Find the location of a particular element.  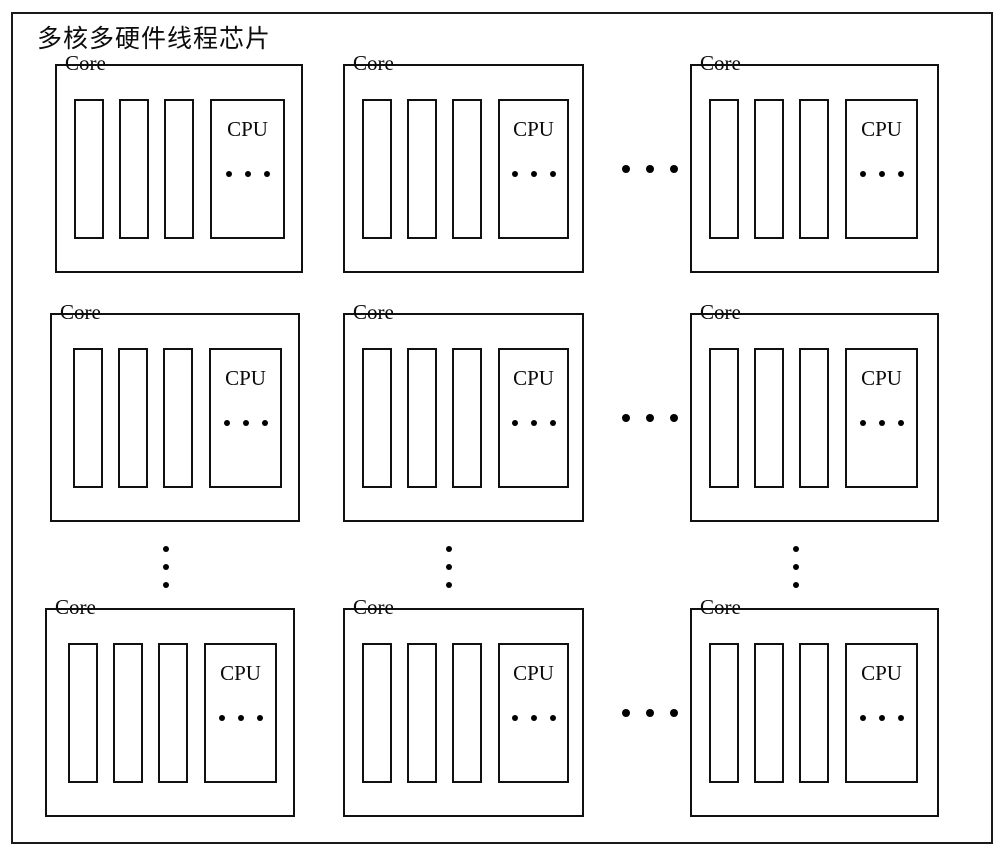

row1-horizontal-ellipsis-icon is located at coordinates (650, 169).